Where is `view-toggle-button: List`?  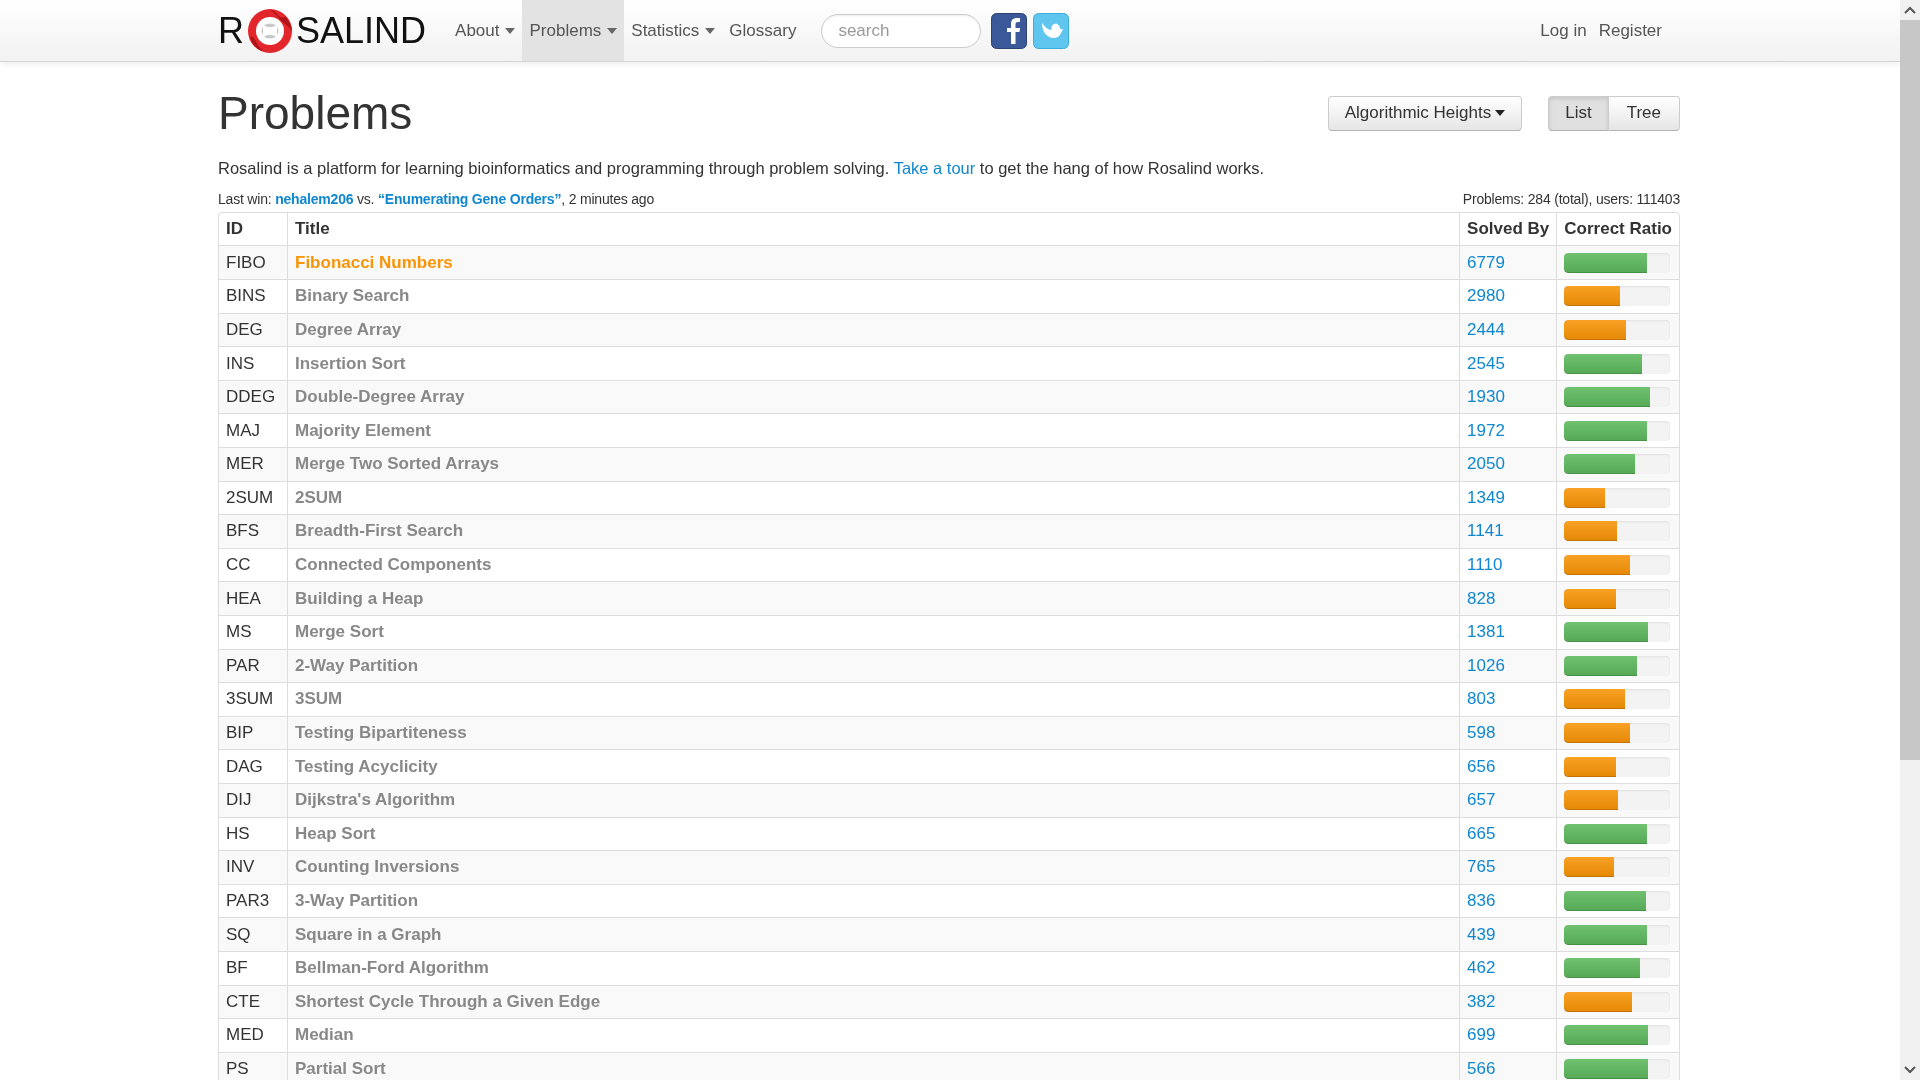 view-toggle-button: List is located at coordinates (1578, 113).